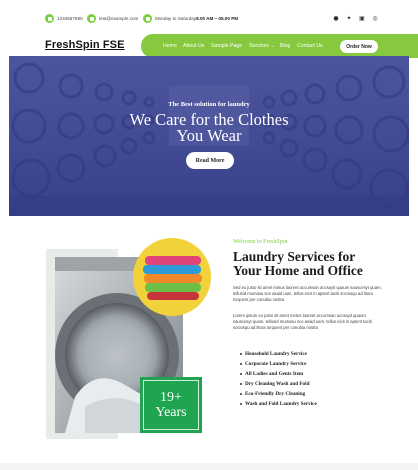  Describe the element at coordinates (278, 404) in the screenshot. I see `list-item: Wash and Fold Laundry Service` at that location.